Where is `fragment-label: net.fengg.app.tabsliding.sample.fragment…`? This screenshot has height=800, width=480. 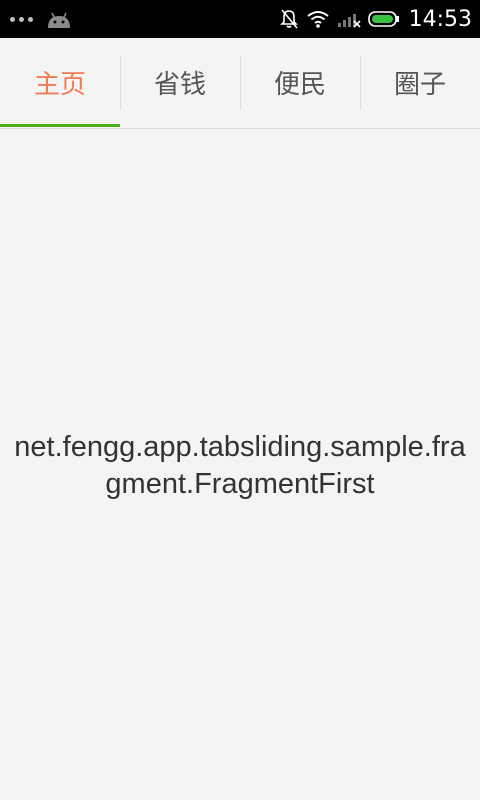
fragment-label: net.fengg.app.tabsliding.sample.fragment… is located at coordinates (240, 465).